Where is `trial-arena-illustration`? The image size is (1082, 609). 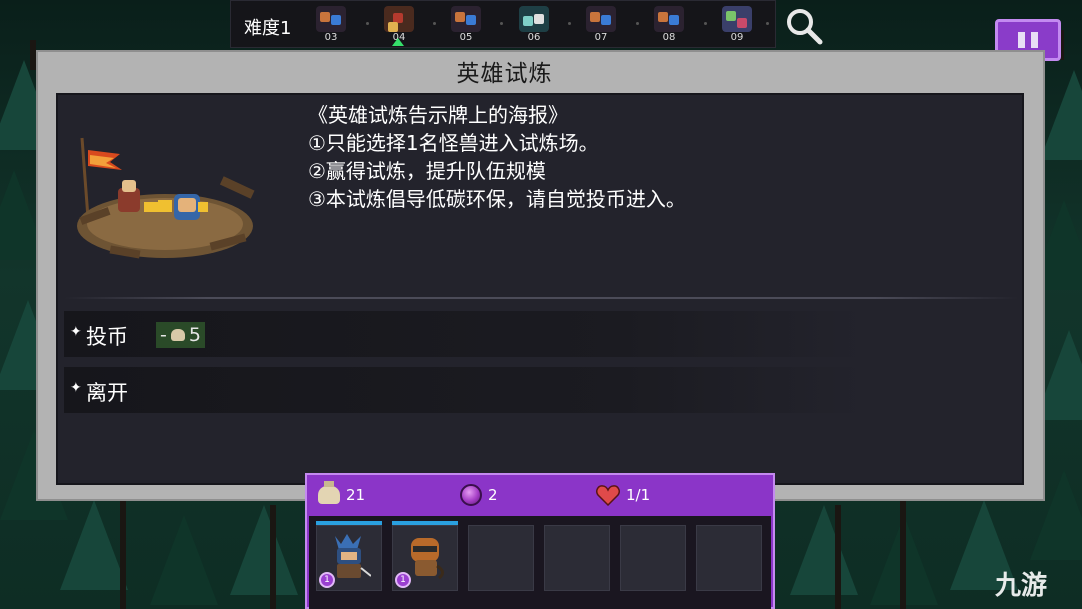 trial-arena-illustration is located at coordinates (166, 198).